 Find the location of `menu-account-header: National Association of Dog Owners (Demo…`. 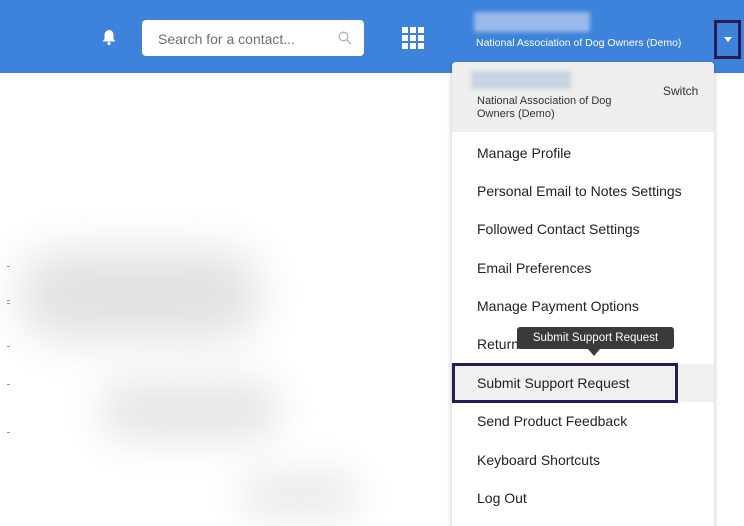

menu-account-header: National Association of Dog Owners (Demo… is located at coordinates (583, 97).